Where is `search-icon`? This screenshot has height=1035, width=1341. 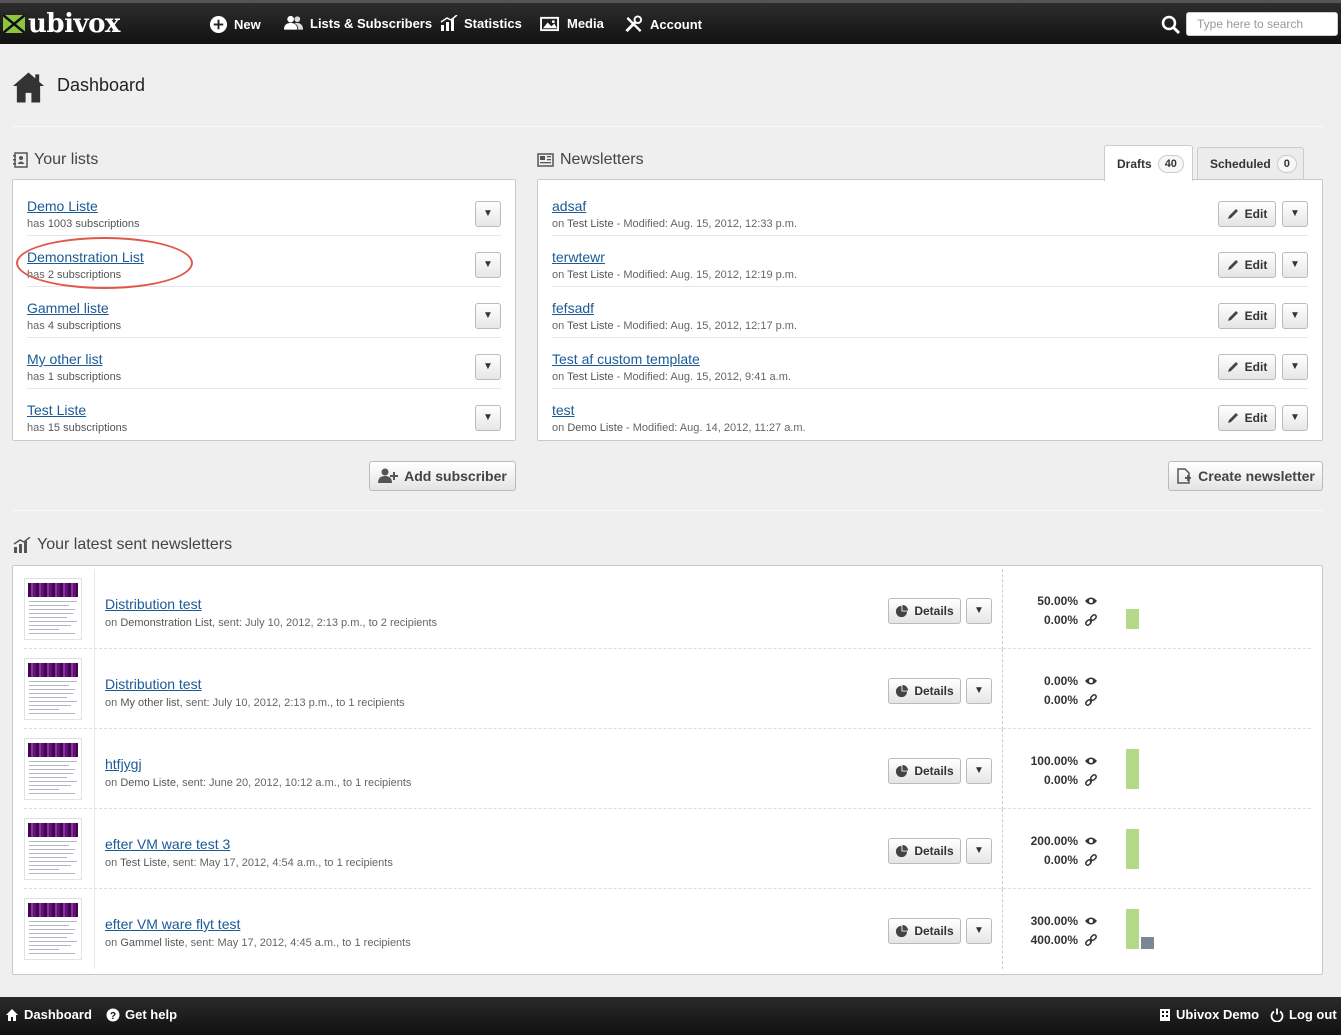 search-icon is located at coordinates (1171, 25).